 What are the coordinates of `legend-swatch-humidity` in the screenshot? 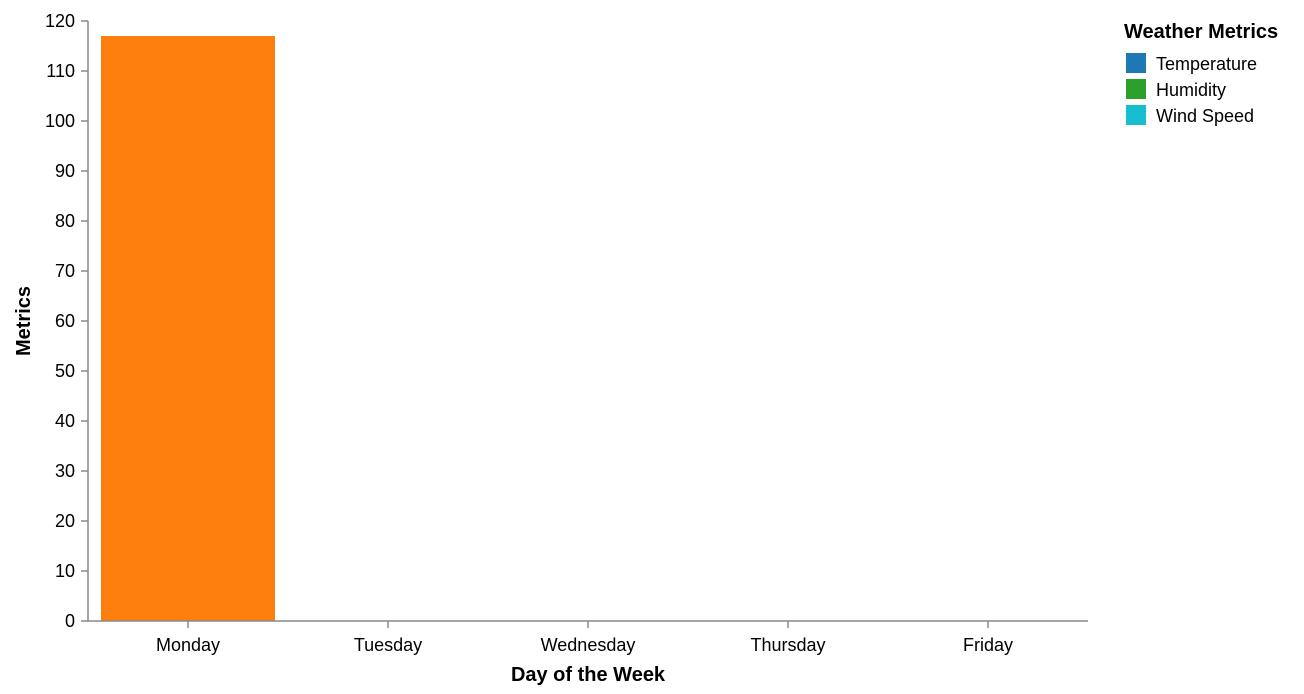 It's located at (1136, 89).